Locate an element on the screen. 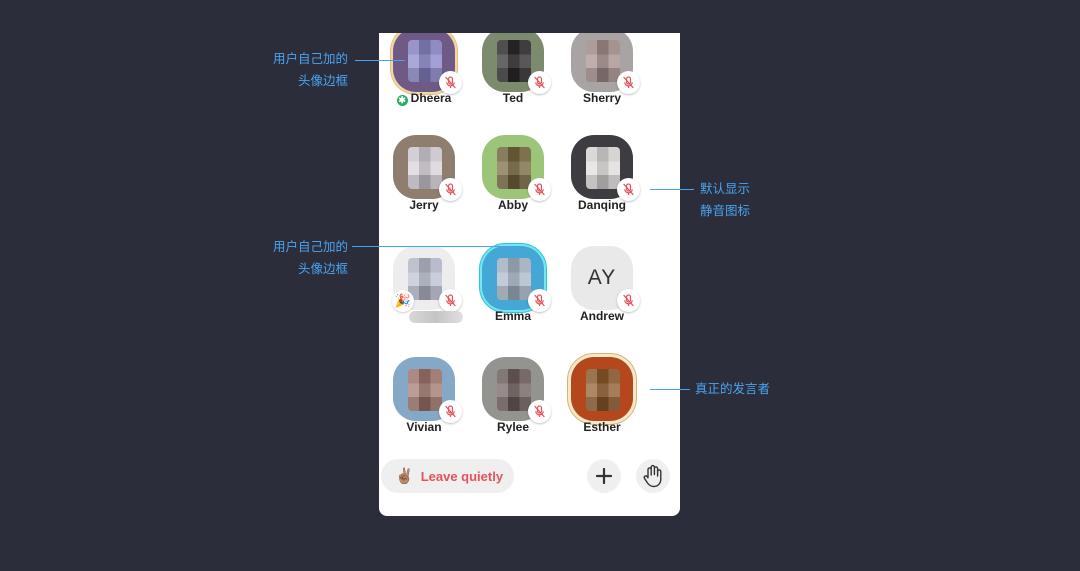 Image resolution: width=1080 pixels, height=571 pixels. participant-name-text: Vivian is located at coordinates (424, 427).